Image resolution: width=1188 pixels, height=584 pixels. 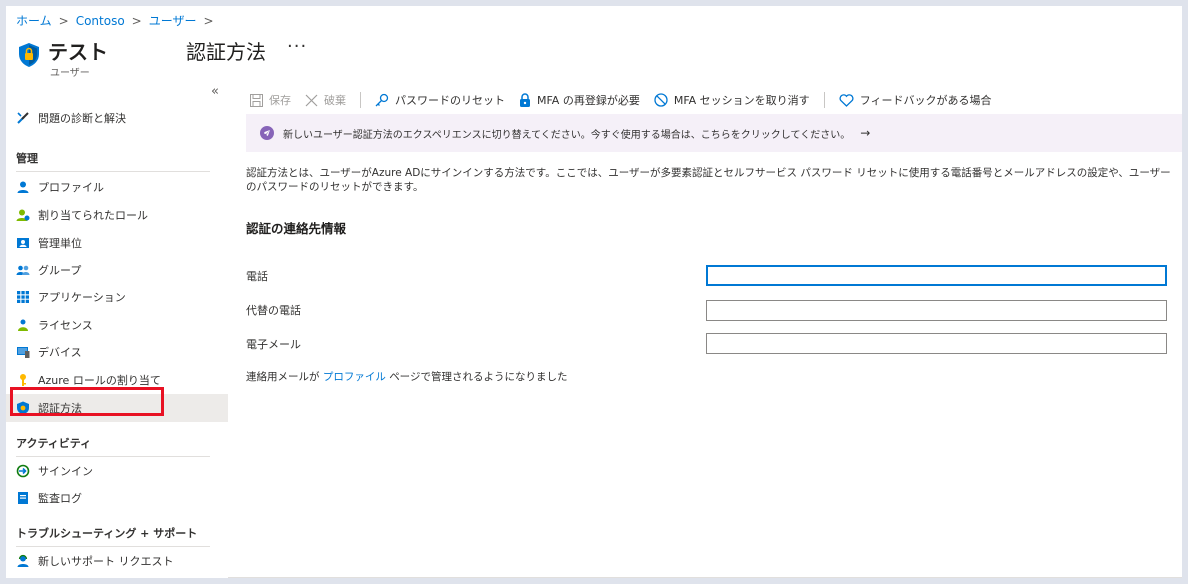 I want to click on require-mfa-reregister-button: MFA の再登録が必要, so click(x=579, y=100).